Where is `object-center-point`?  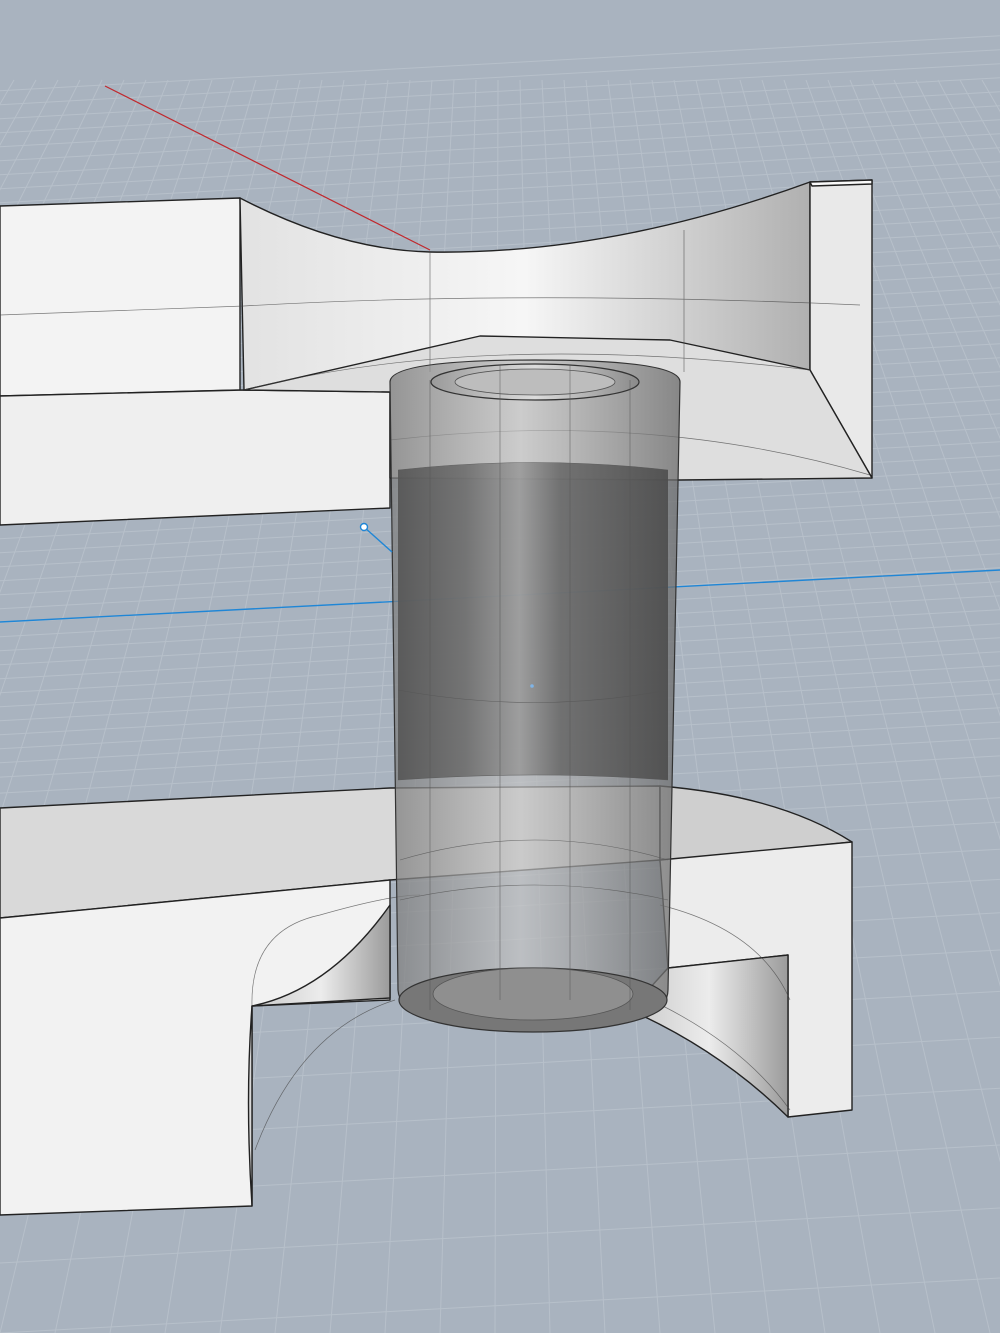 object-center-point is located at coordinates (532, 686).